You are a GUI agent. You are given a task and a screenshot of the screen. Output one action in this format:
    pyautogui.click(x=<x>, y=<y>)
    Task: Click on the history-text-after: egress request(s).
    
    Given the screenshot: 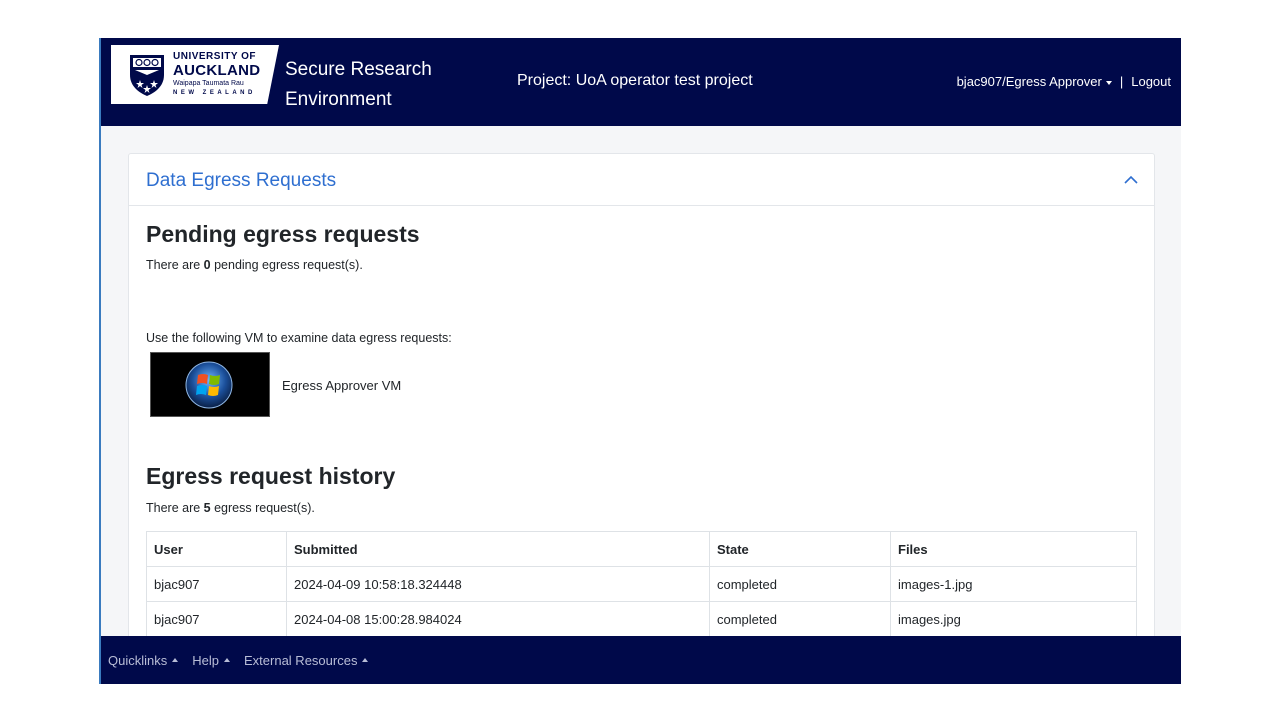 What is the action you would take?
    pyautogui.click(x=262, y=508)
    